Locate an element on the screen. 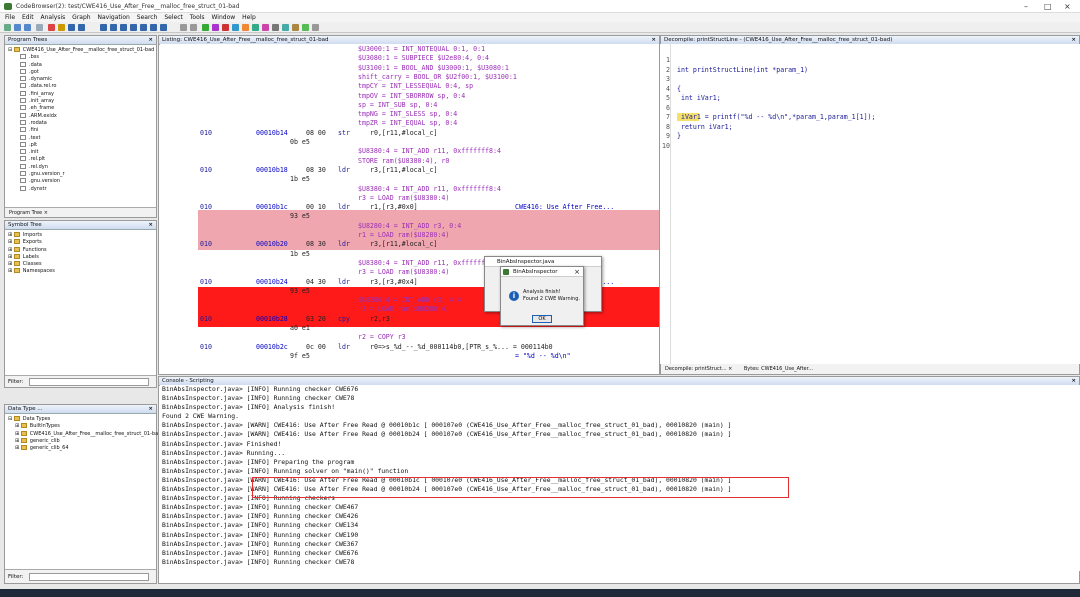 The image size is (1080, 597). datatype-item: ⊞ BuiltInTypes is located at coordinates (80, 426).